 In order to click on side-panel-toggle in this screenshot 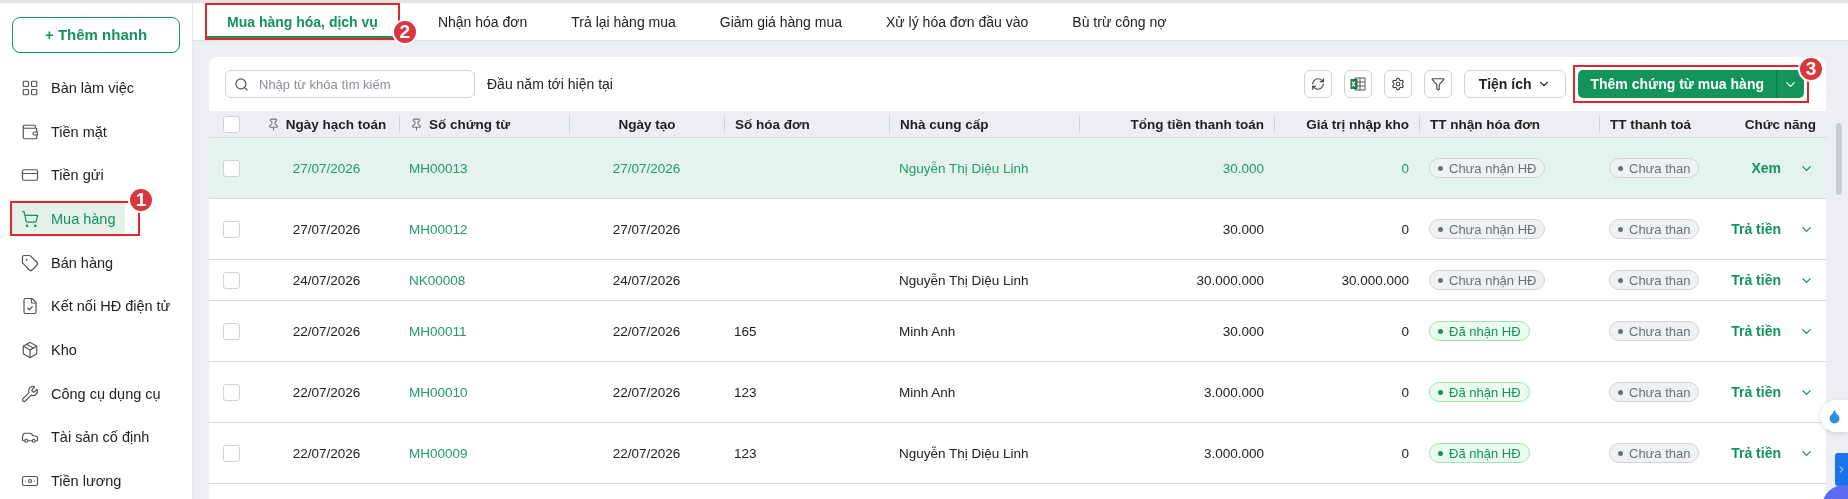, I will do `click(1841, 469)`.